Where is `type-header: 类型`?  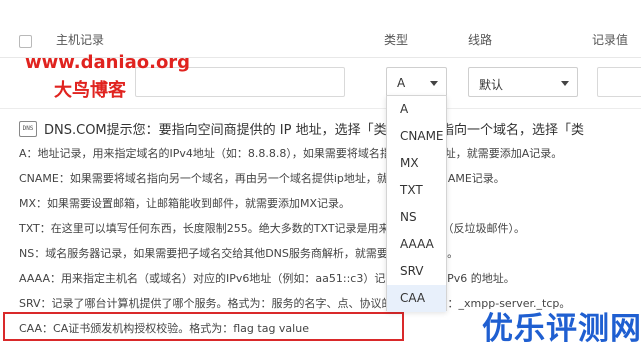
type-header: 类型 is located at coordinates (396, 40).